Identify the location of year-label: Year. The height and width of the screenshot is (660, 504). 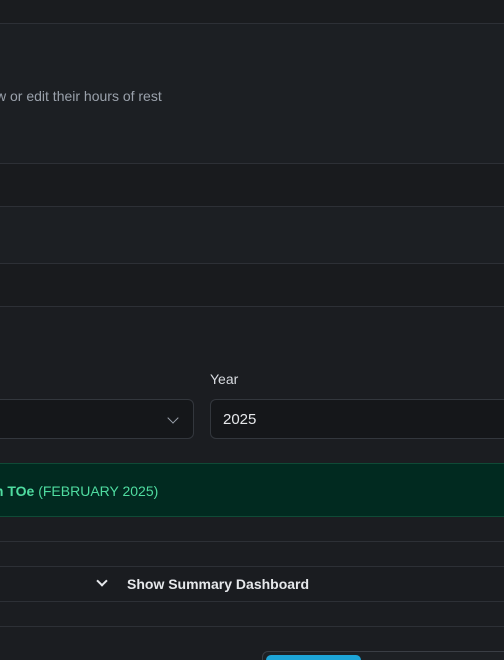
(224, 379).